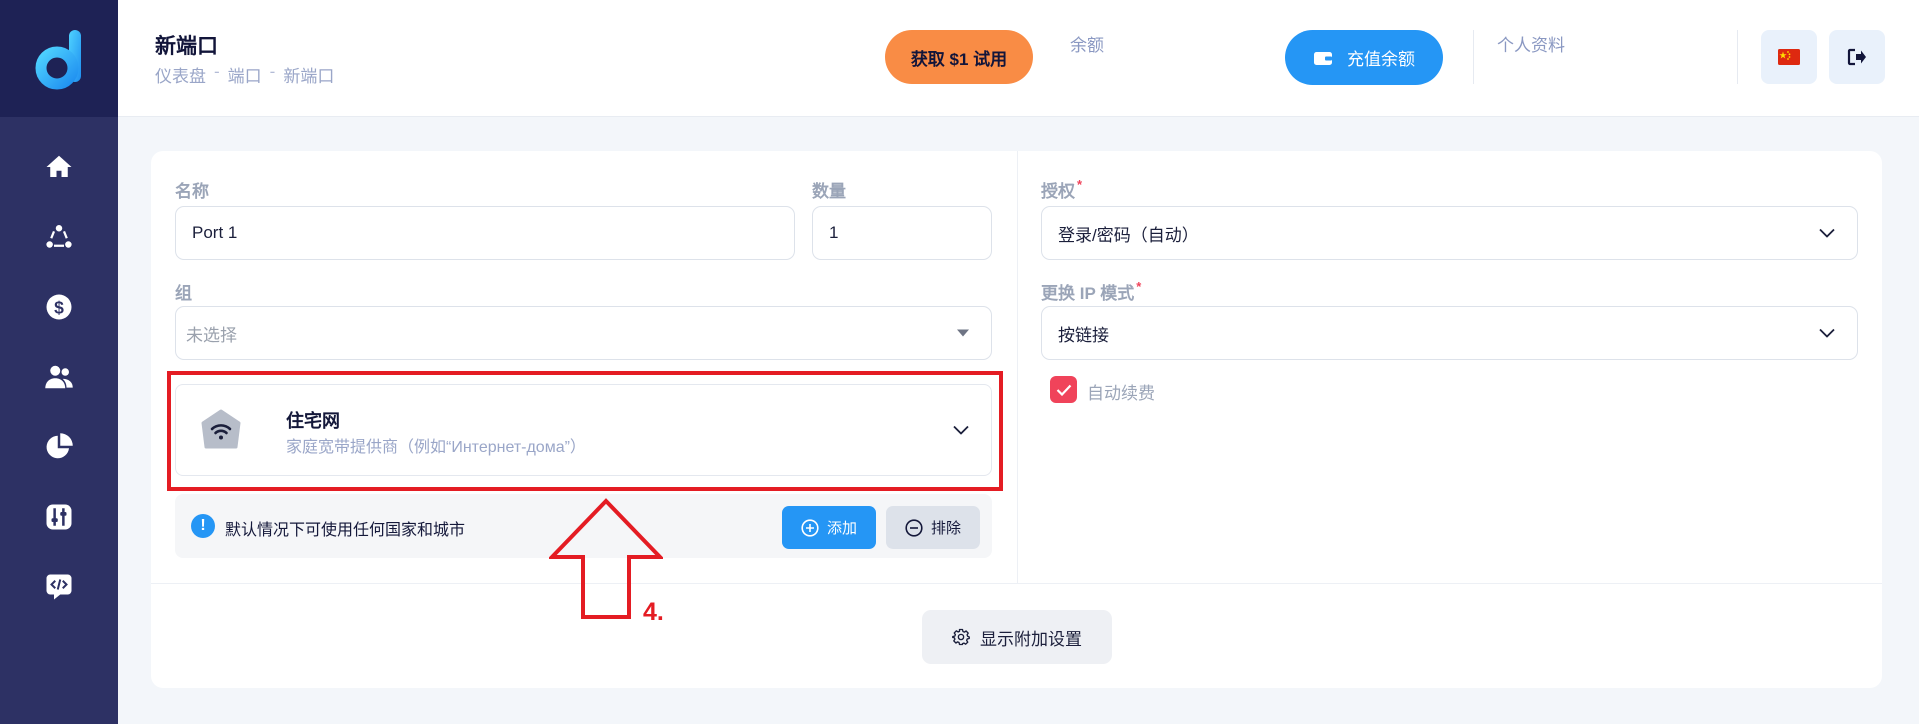 The height and width of the screenshot is (724, 1919). I want to click on sidebar-item-network, so click(59, 237).